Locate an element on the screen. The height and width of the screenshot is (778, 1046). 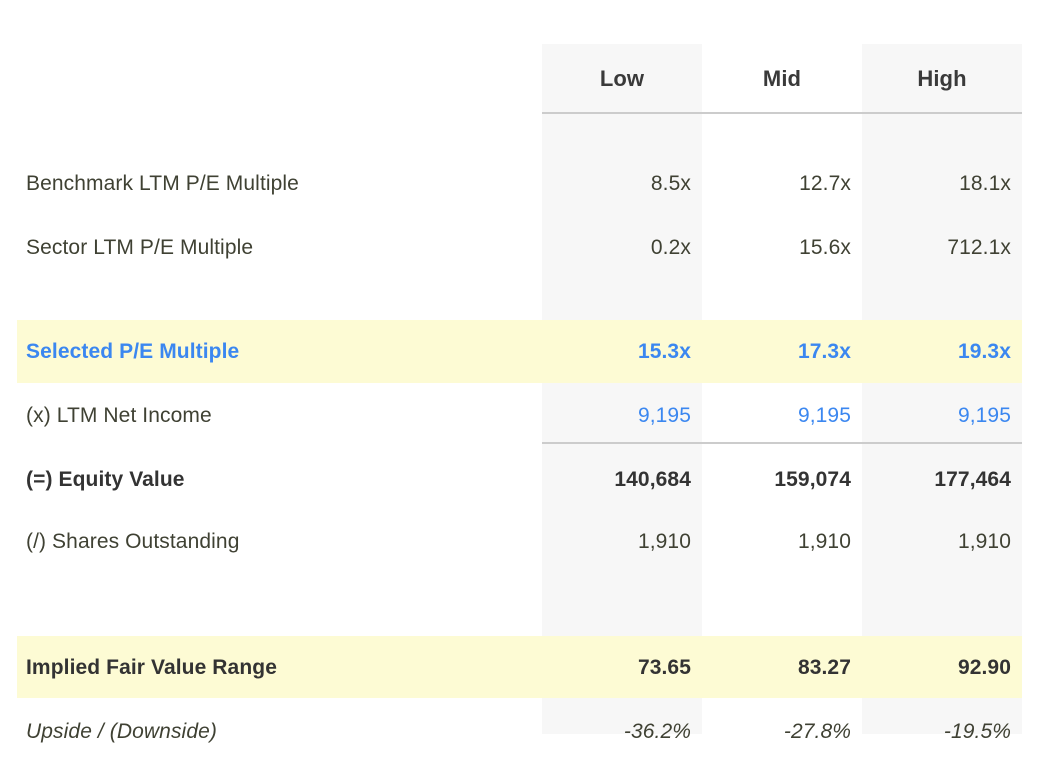
cell-high: 19.3x is located at coordinates (942, 352).